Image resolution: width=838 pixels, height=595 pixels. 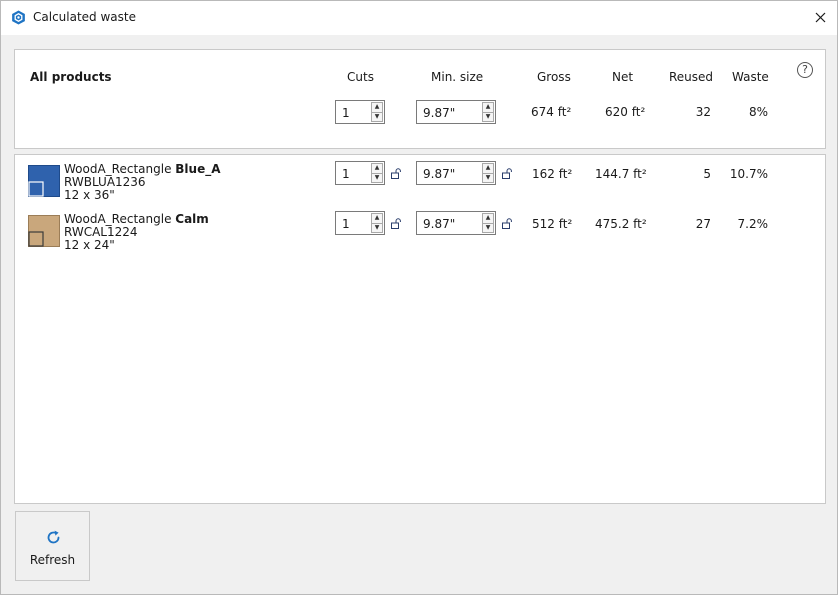 I want to click on net-column-header: Net, so click(x=623, y=77).